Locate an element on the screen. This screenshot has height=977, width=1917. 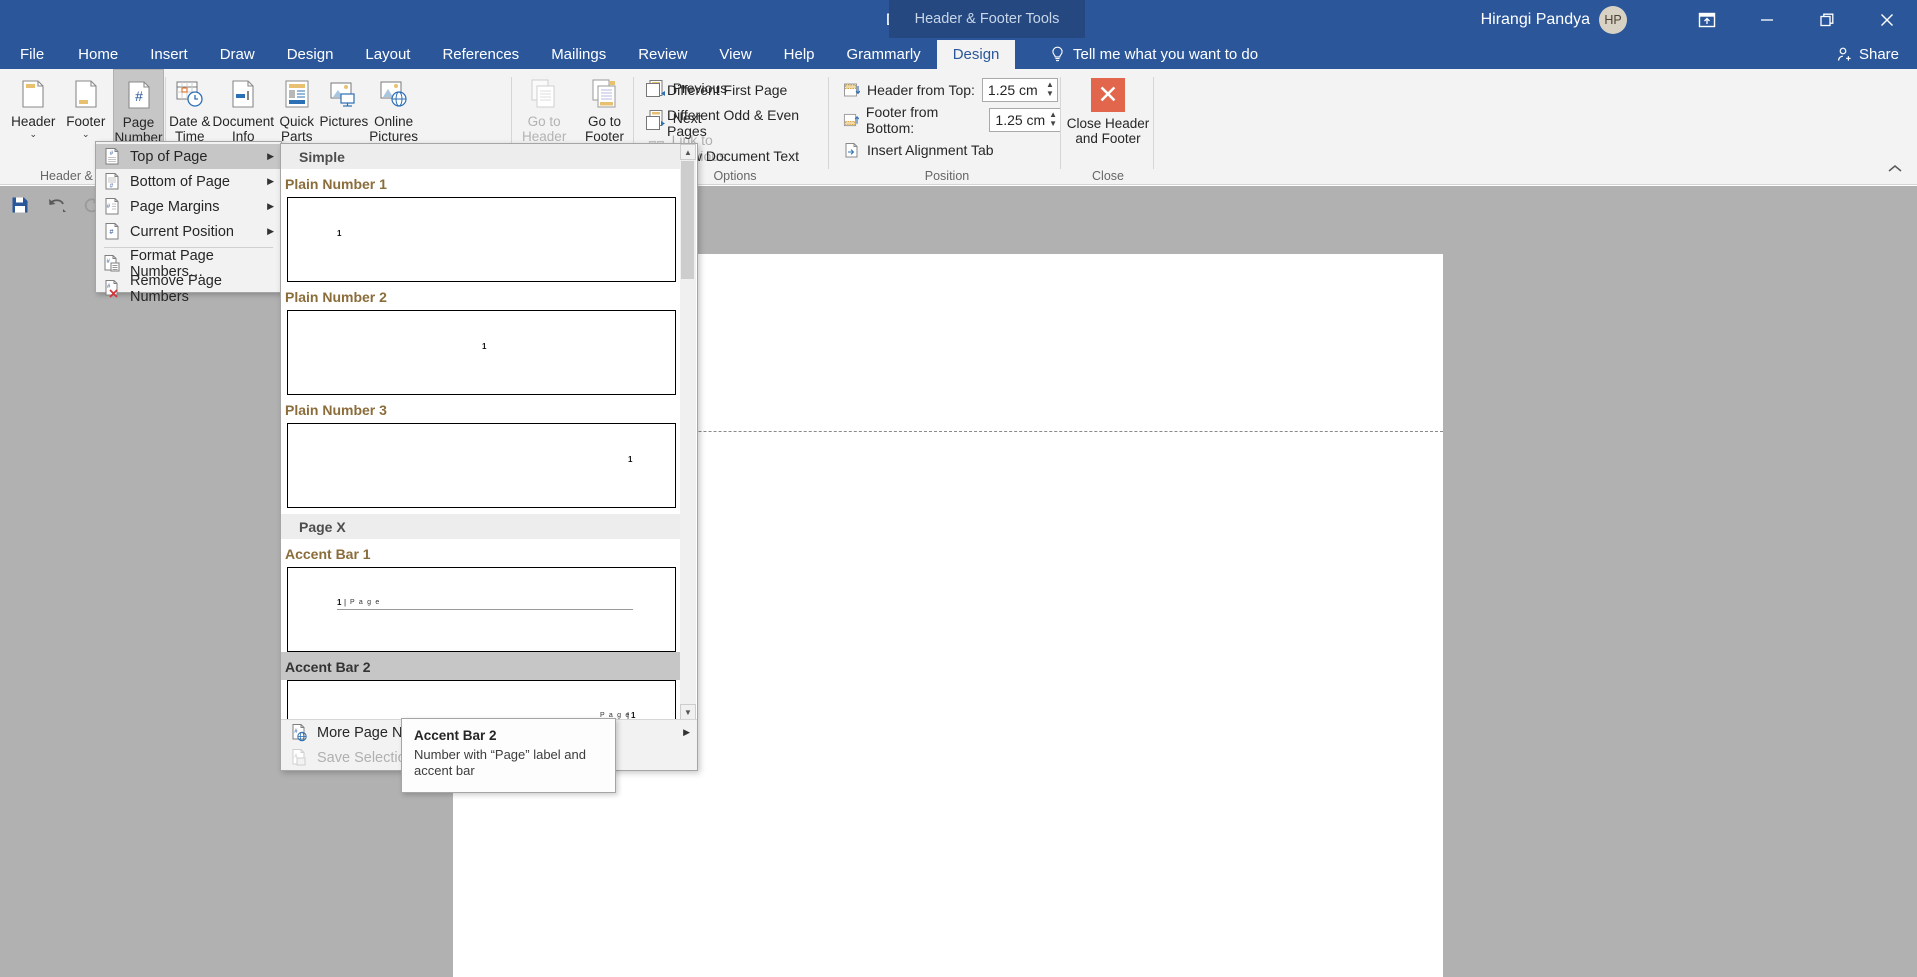
page-number-margins-icon: # is located at coordinates (113, 207).